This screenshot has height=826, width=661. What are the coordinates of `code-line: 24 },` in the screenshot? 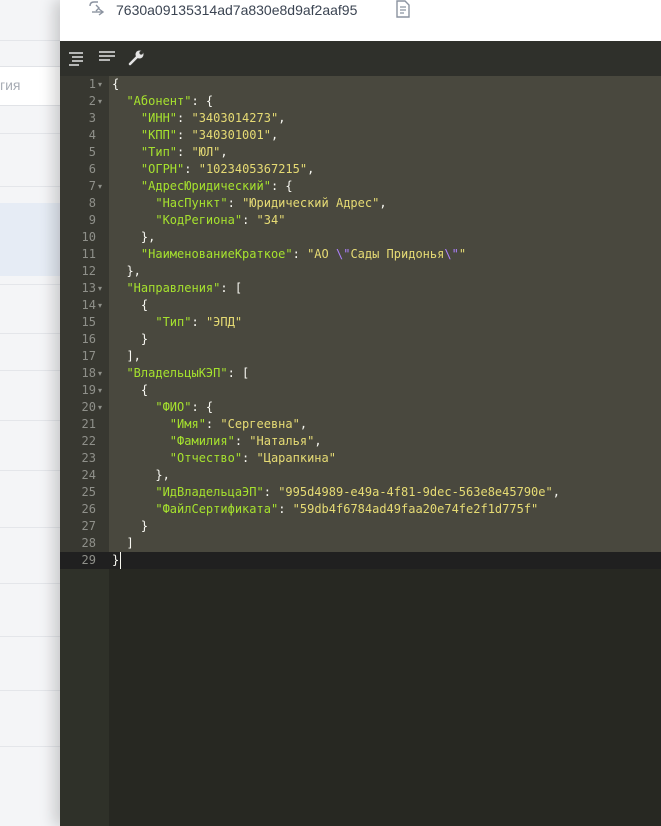 It's located at (360, 475).